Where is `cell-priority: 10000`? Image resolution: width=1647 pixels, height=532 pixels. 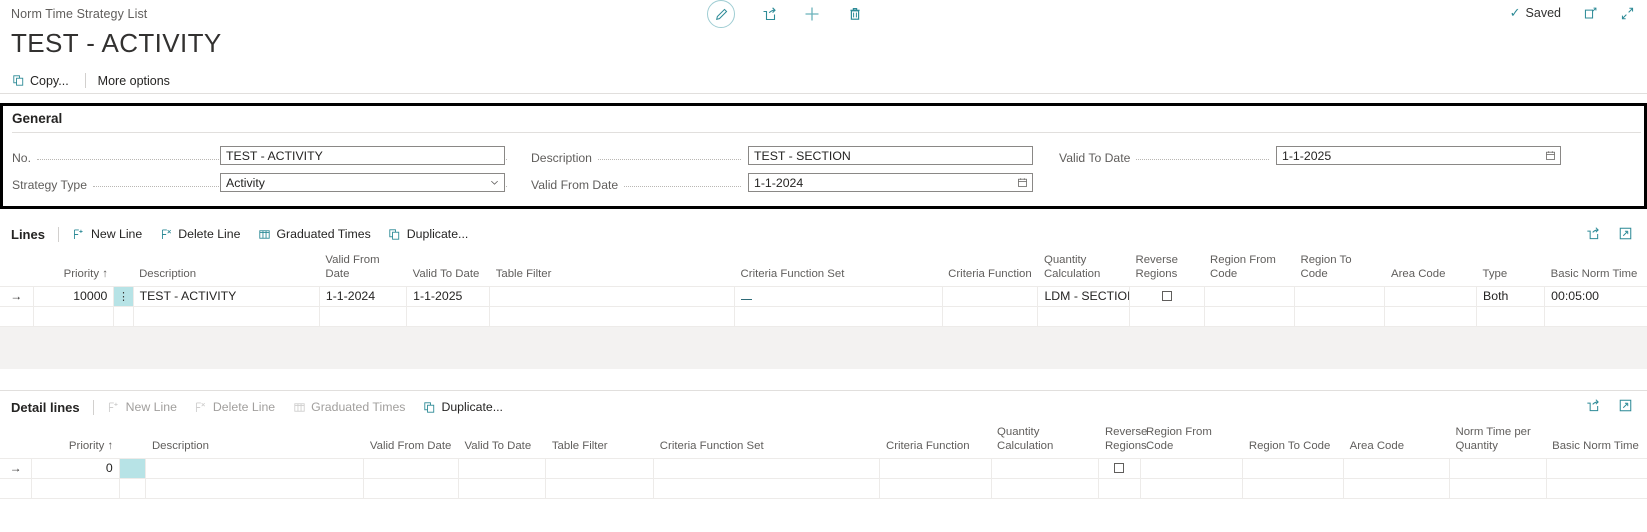 cell-priority: 10000 is located at coordinates (74, 296).